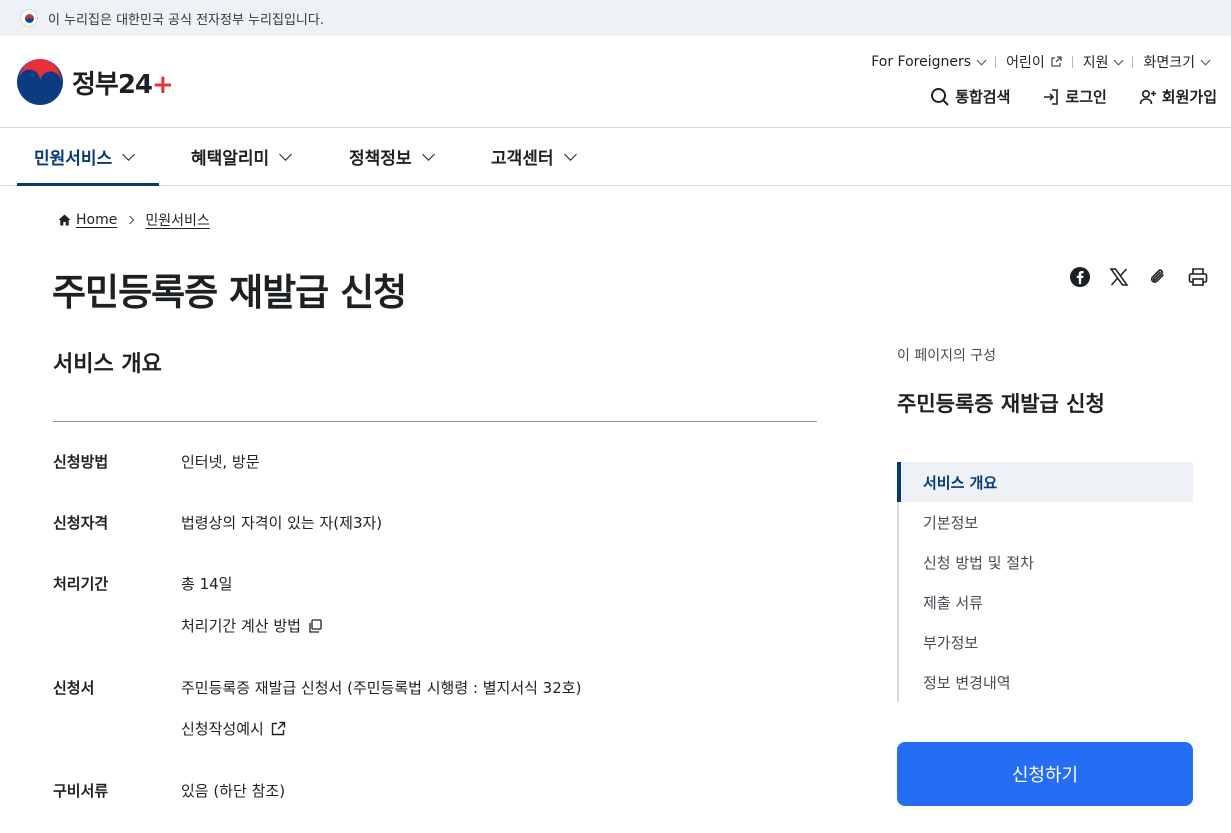 This screenshot has height=833, width=1231. I want to click on detail-label-eligibility: 신청자격, so click(81, 523).